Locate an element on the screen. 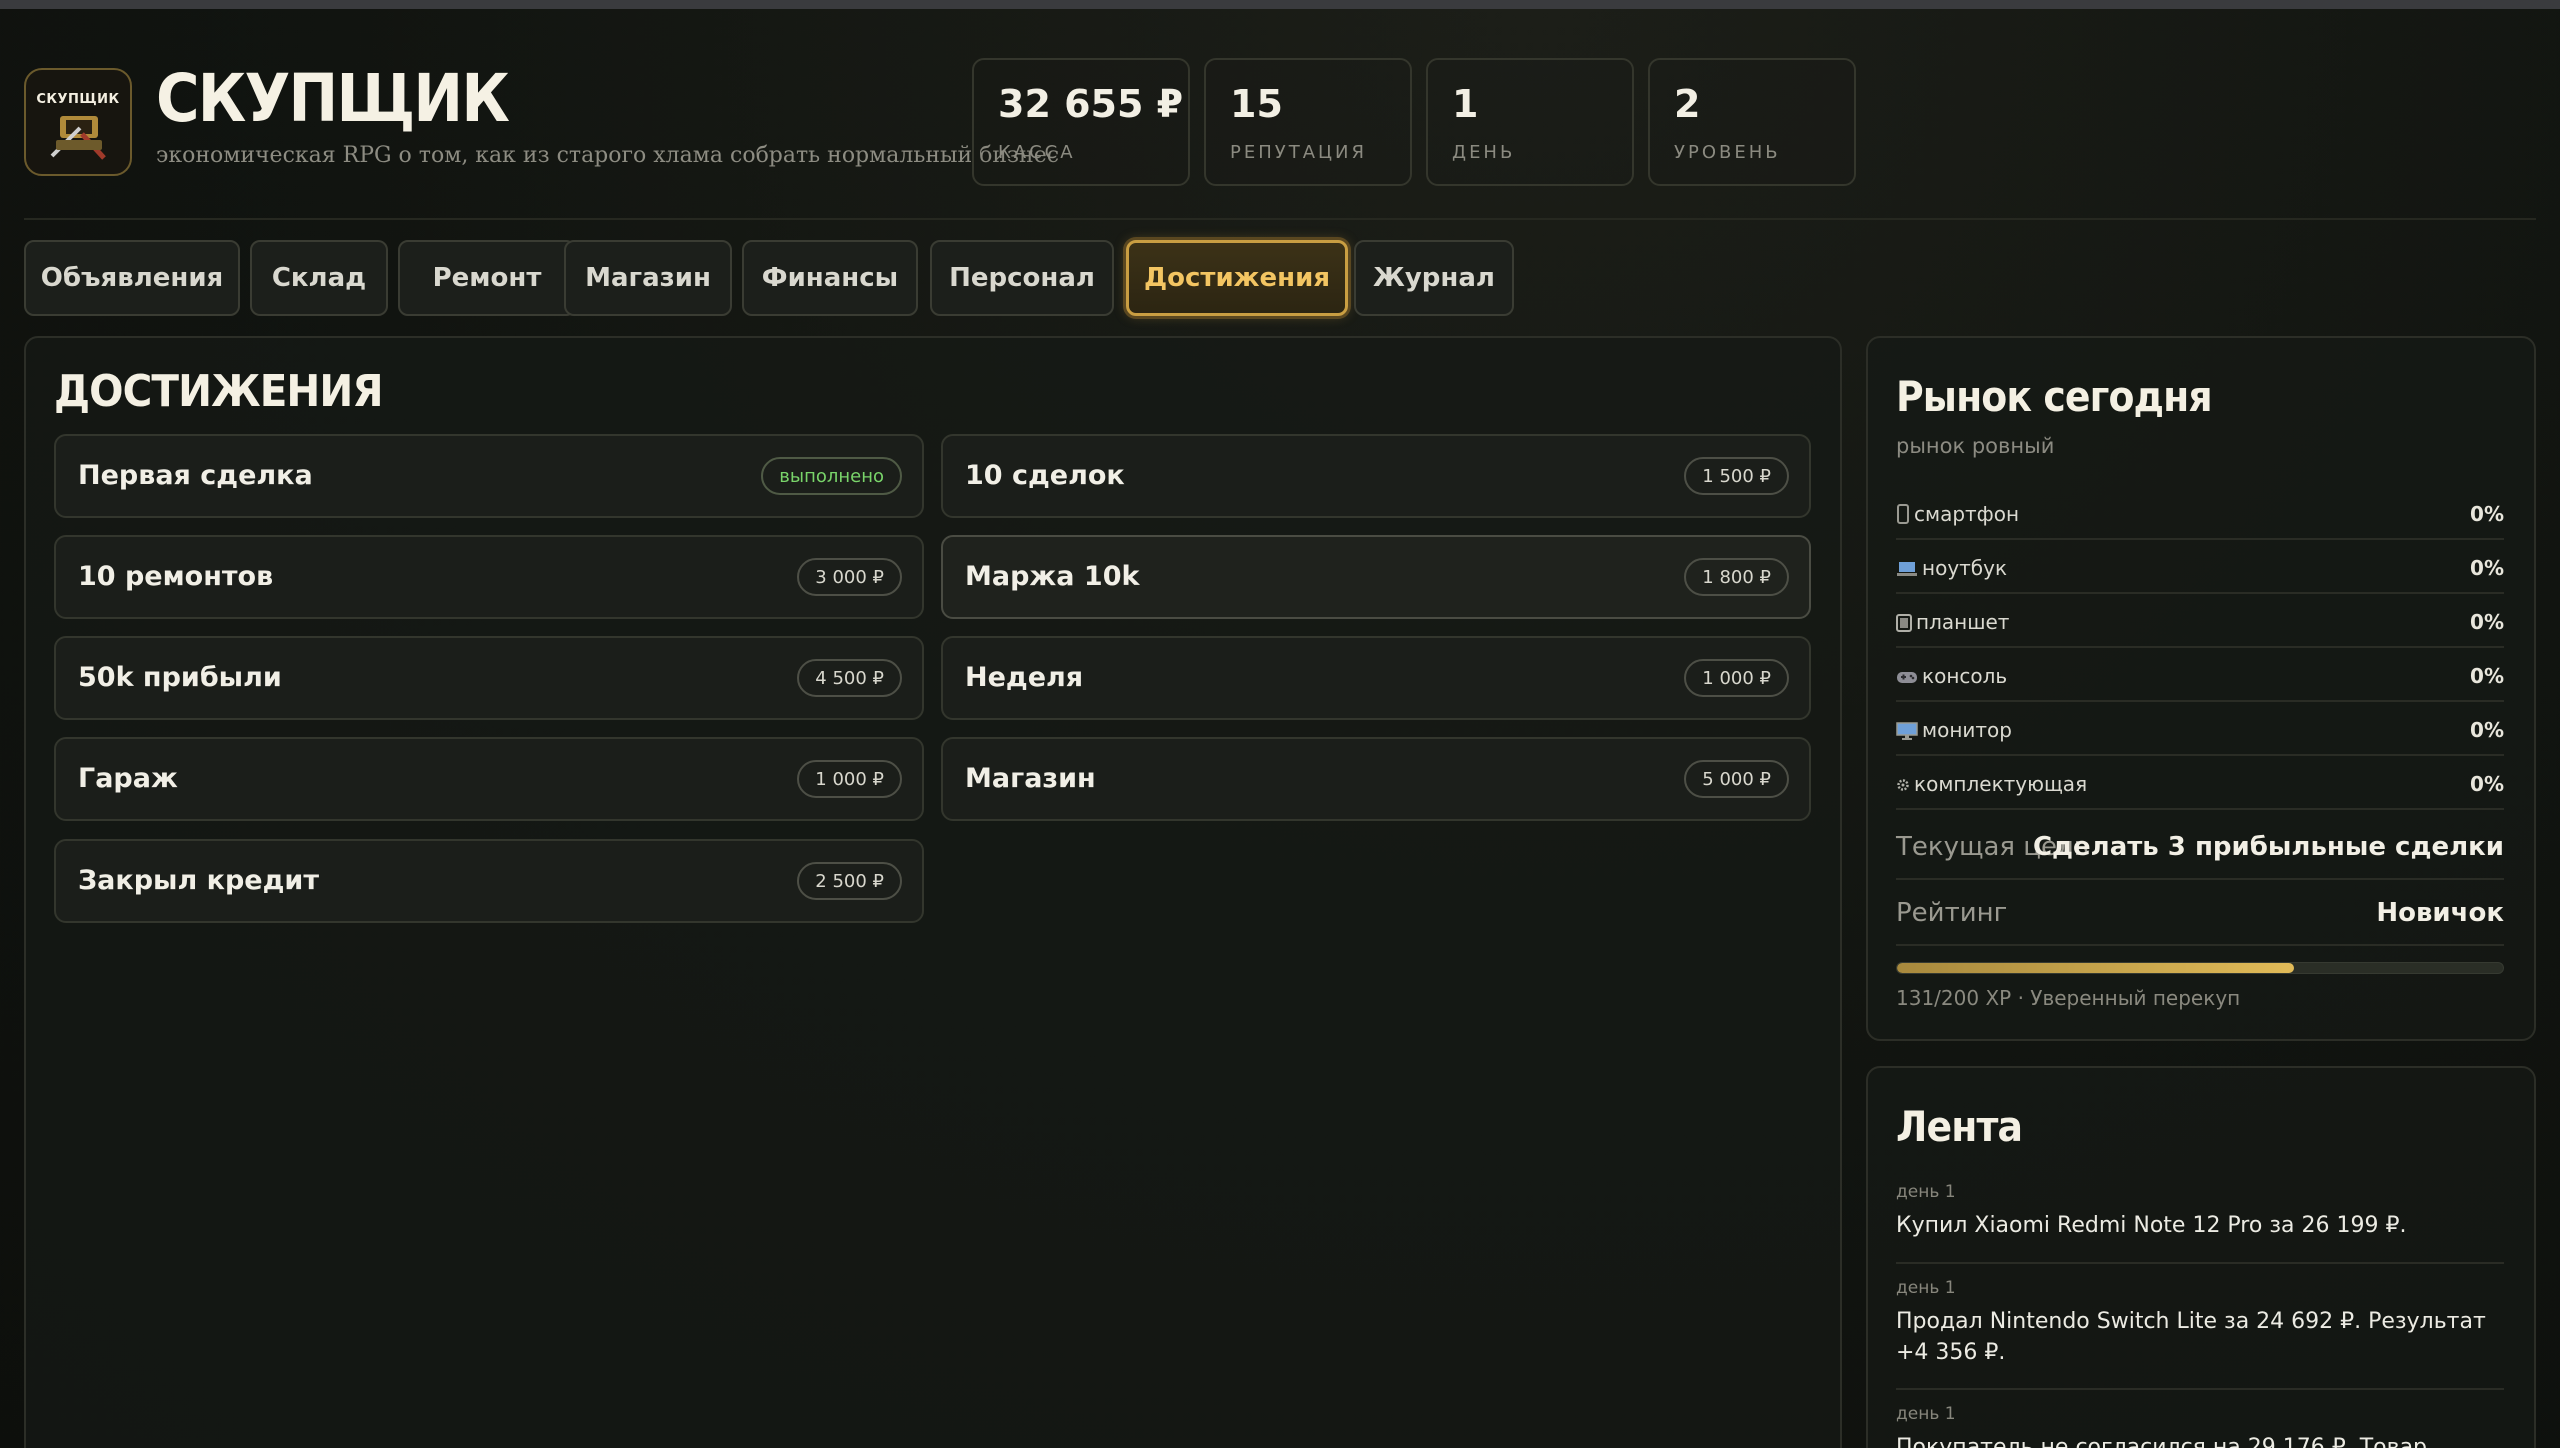  stat-reputation: 15 РЕПУТАЦИЯ is located at coordinates (1308, 122).